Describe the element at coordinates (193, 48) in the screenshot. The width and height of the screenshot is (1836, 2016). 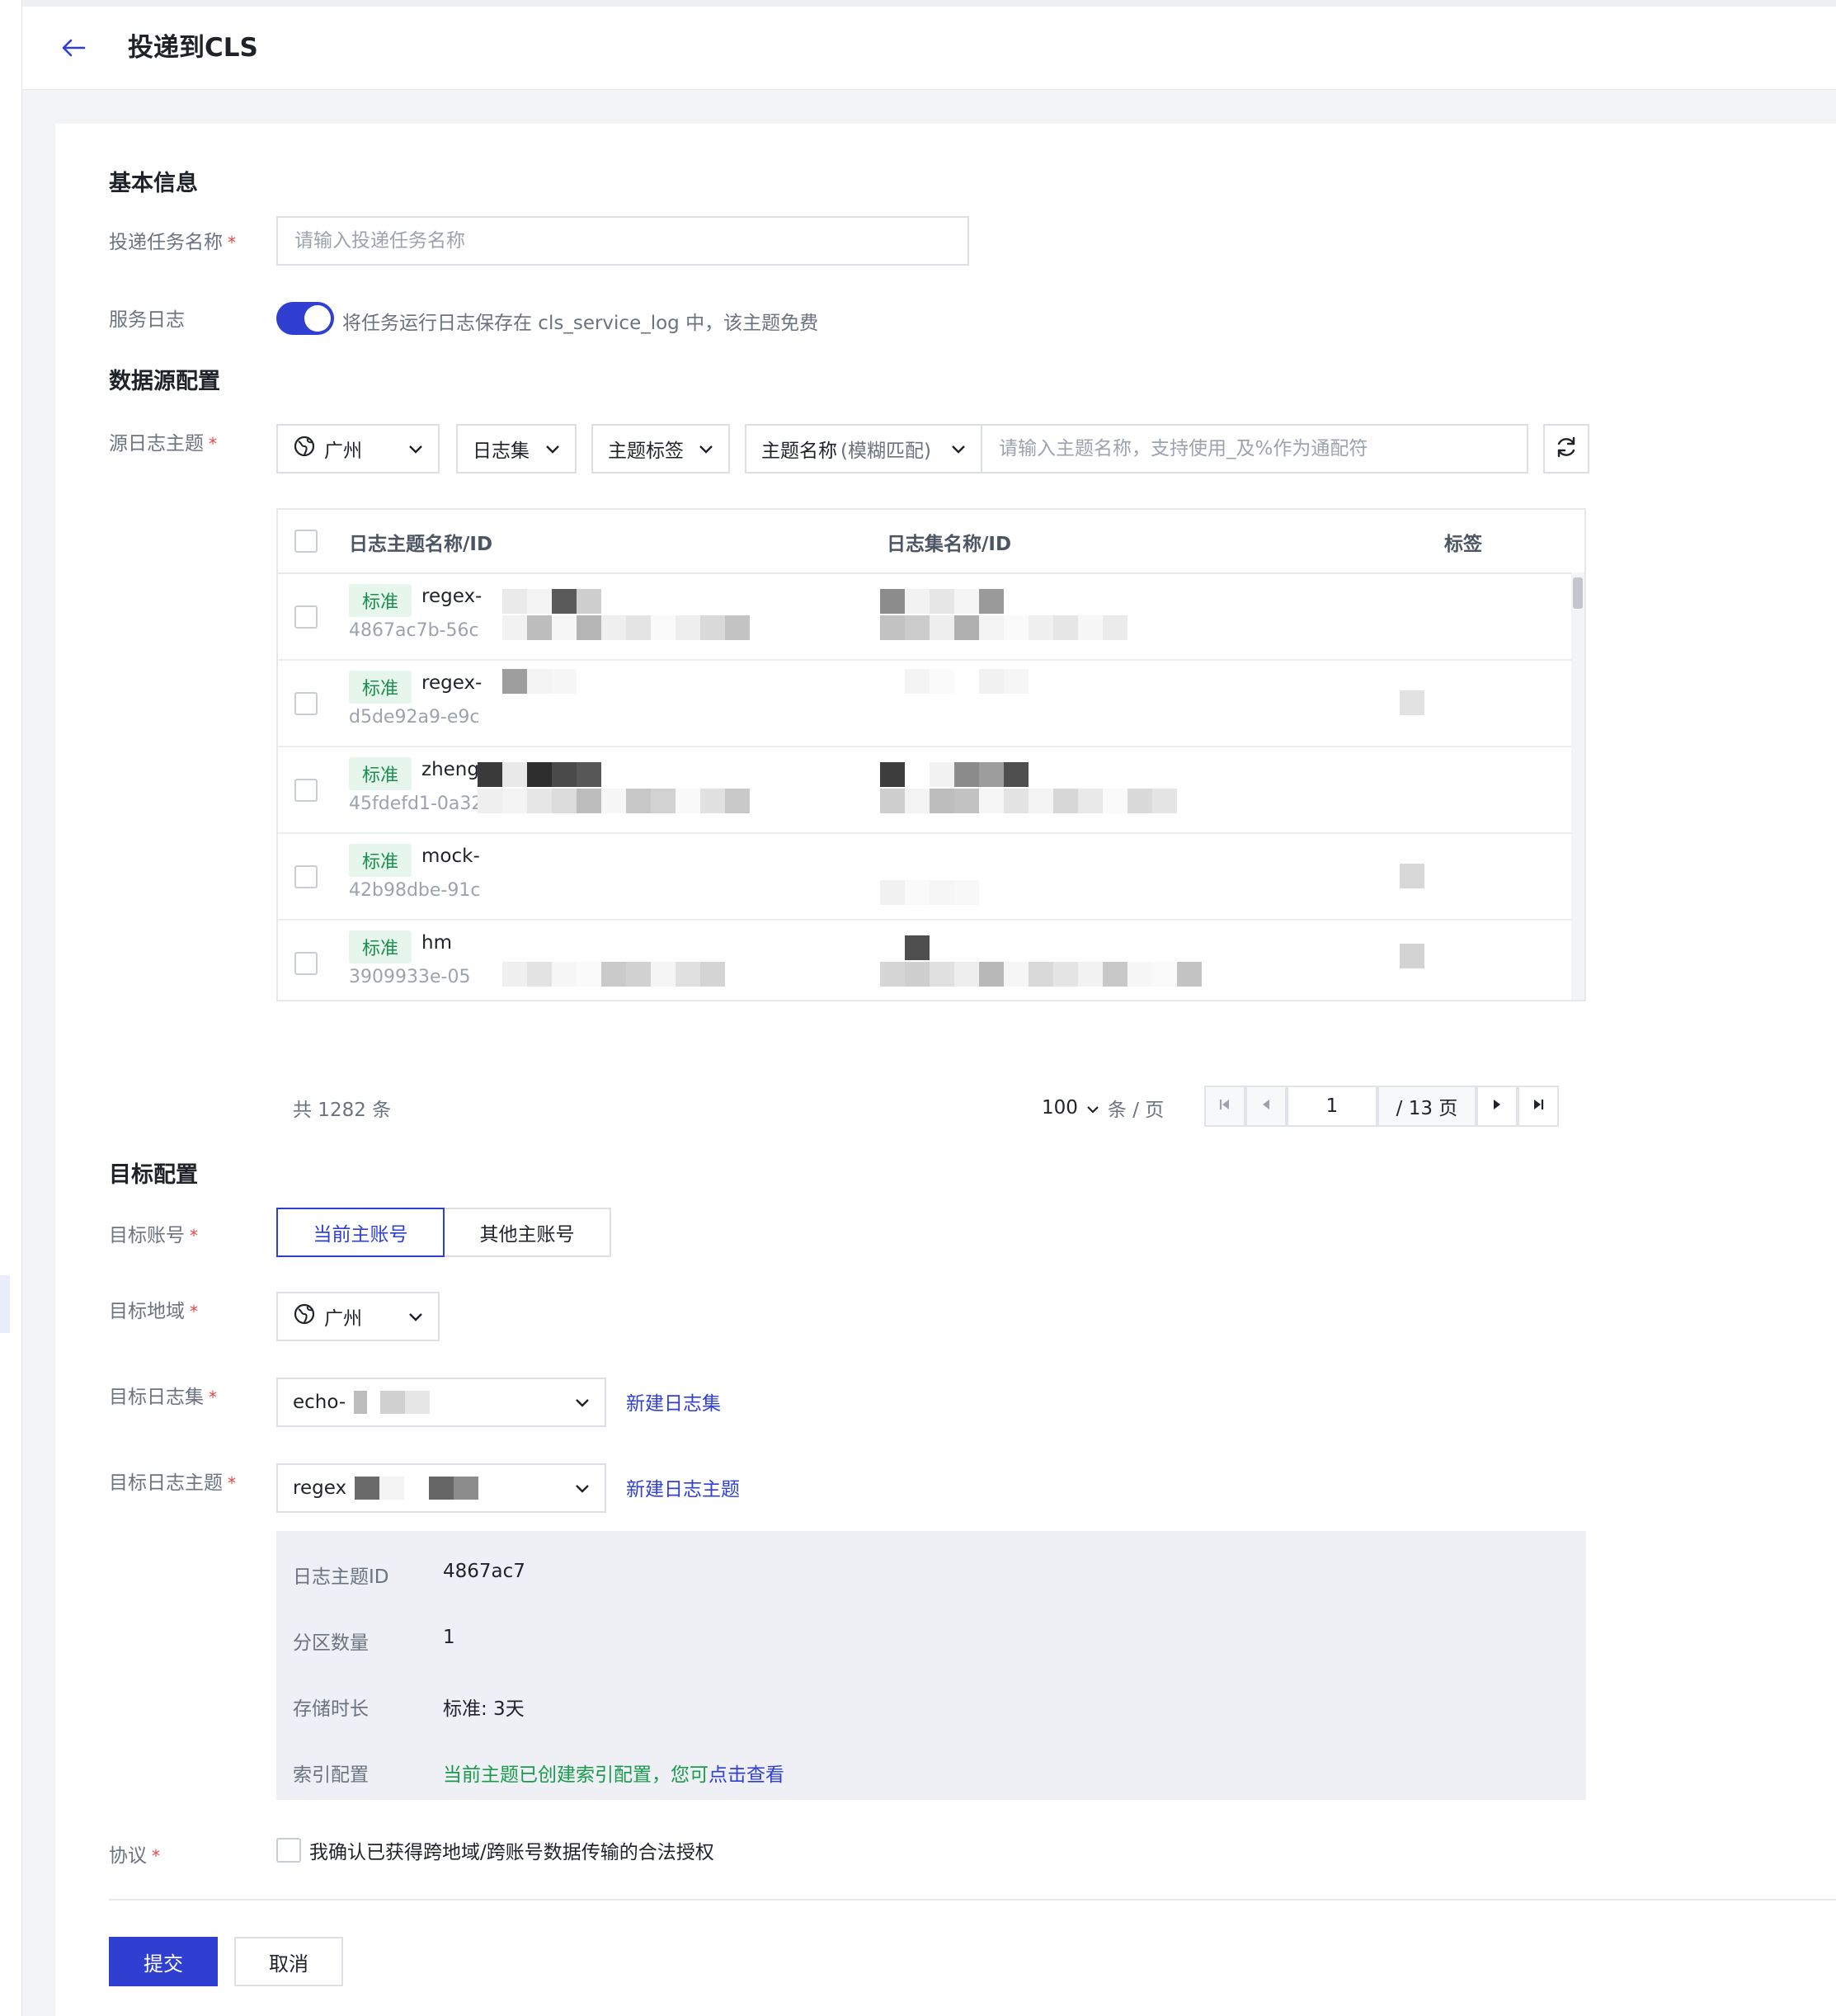
I see `page-title: 投递到CLS` at that location.